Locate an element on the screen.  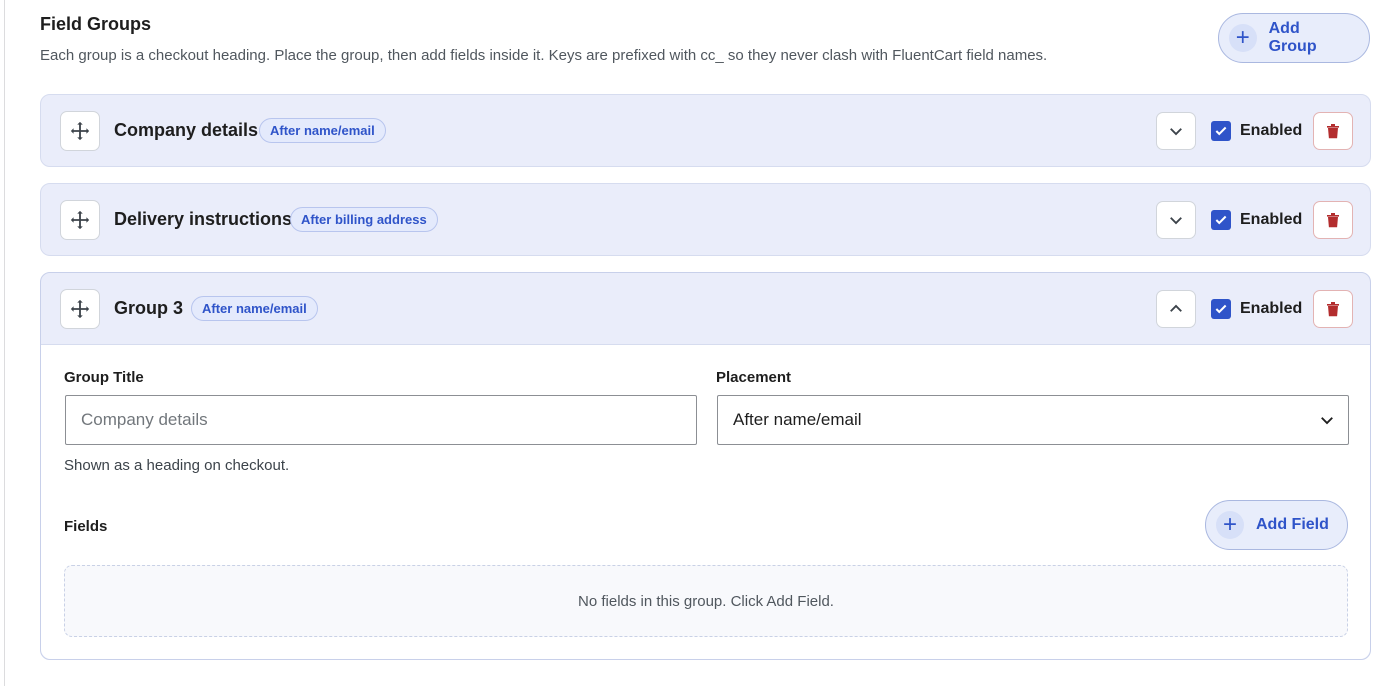
group-title-input is located at coordinates (381, 420).